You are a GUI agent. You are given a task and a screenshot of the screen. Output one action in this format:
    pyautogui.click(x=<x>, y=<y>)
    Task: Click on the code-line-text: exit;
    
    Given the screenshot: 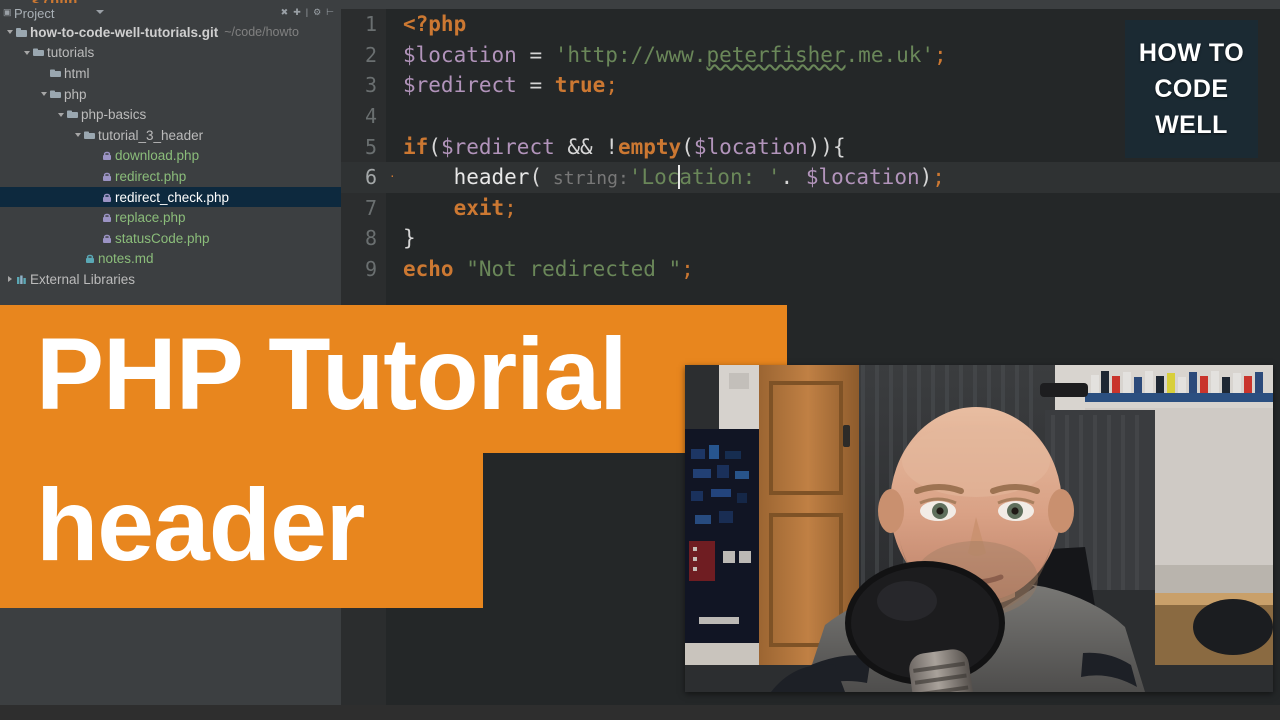 What is the action you would take?
    pyautogui.click(x=485, y=207)
    